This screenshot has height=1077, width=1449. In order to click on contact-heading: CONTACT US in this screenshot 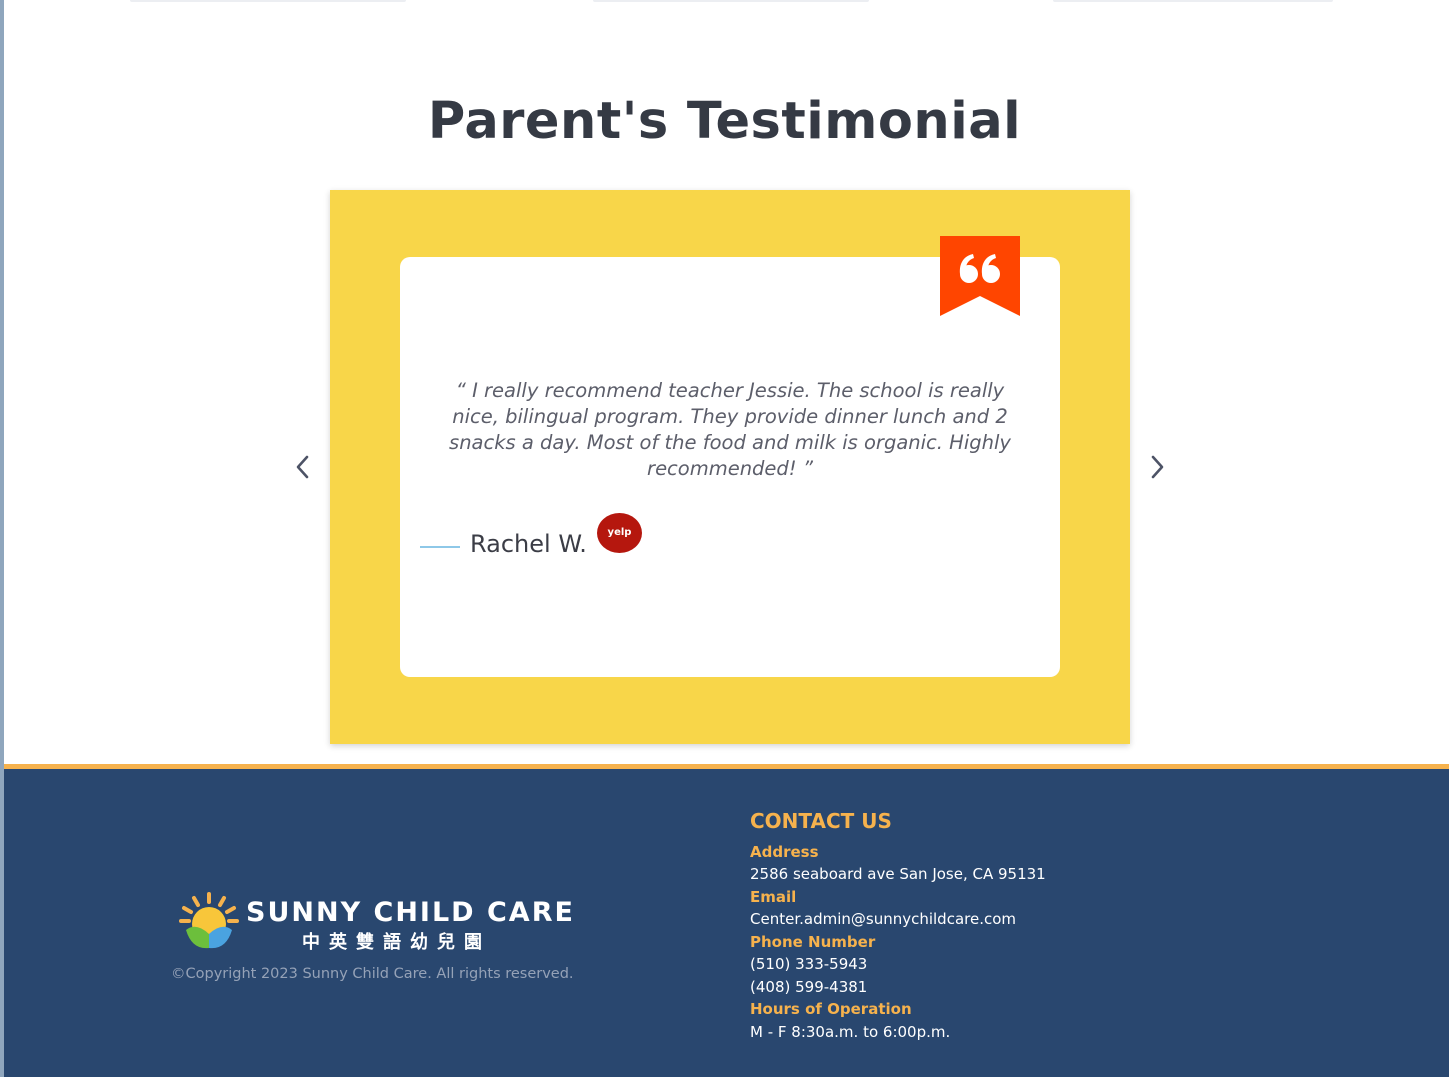, I will do `click(821, 821)`.